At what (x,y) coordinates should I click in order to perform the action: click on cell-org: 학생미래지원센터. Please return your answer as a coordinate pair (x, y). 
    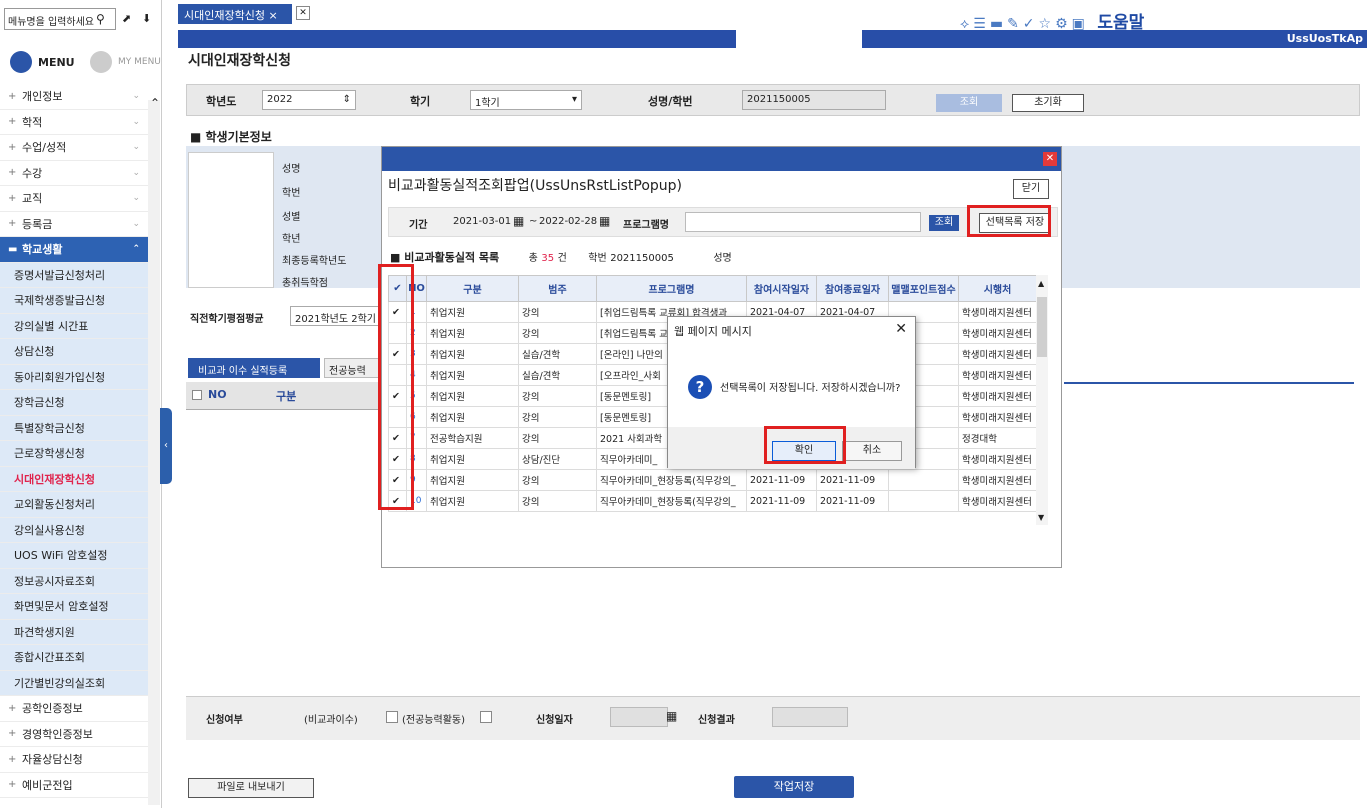
    Looking at the image, I should click on (997, 480).